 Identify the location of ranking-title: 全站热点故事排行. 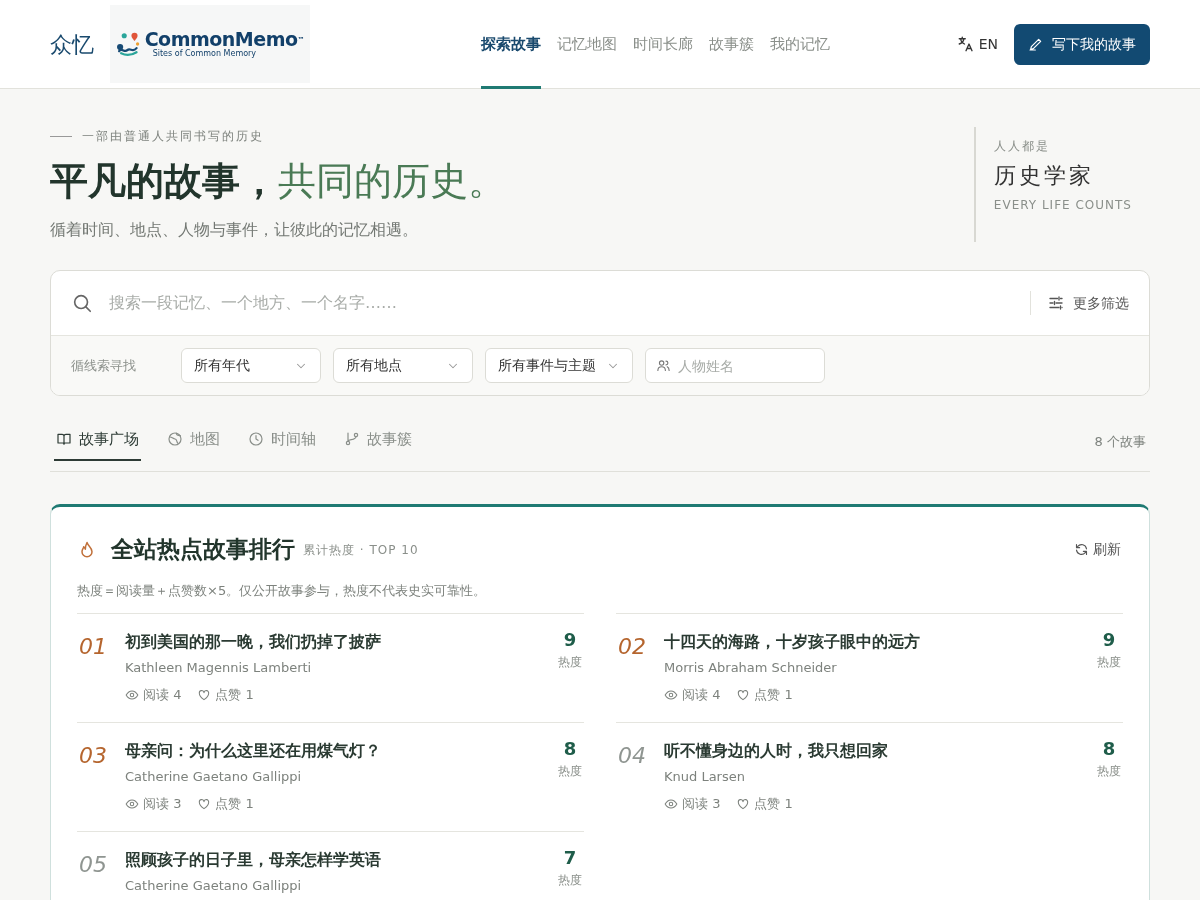
(203, 549).